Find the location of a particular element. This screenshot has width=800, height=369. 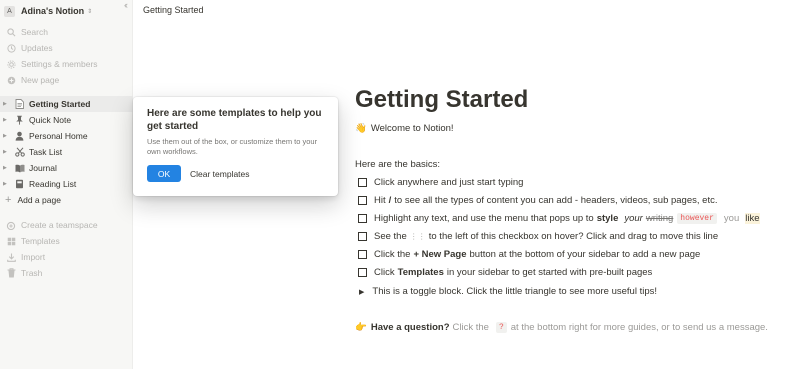

scissors-icon is located at coordinates (19, 152).